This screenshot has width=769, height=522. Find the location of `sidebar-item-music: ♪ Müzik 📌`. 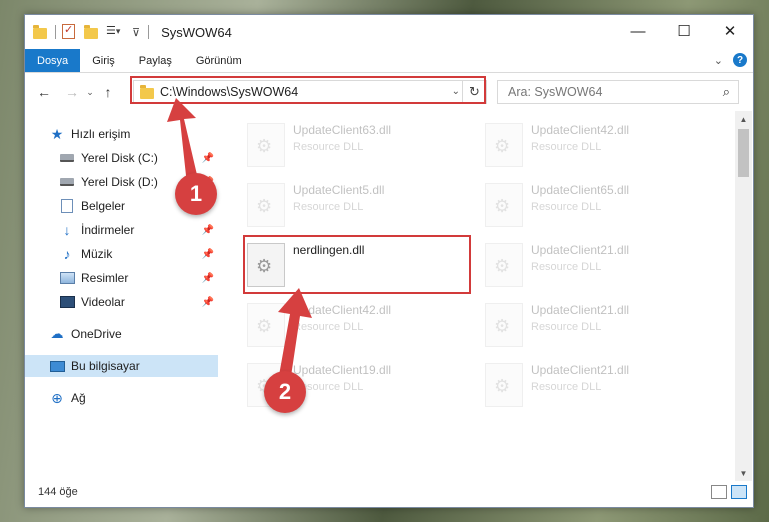

sidebar-item-music: ♪ Müzik 📌 is located at coordinates (121, 254).